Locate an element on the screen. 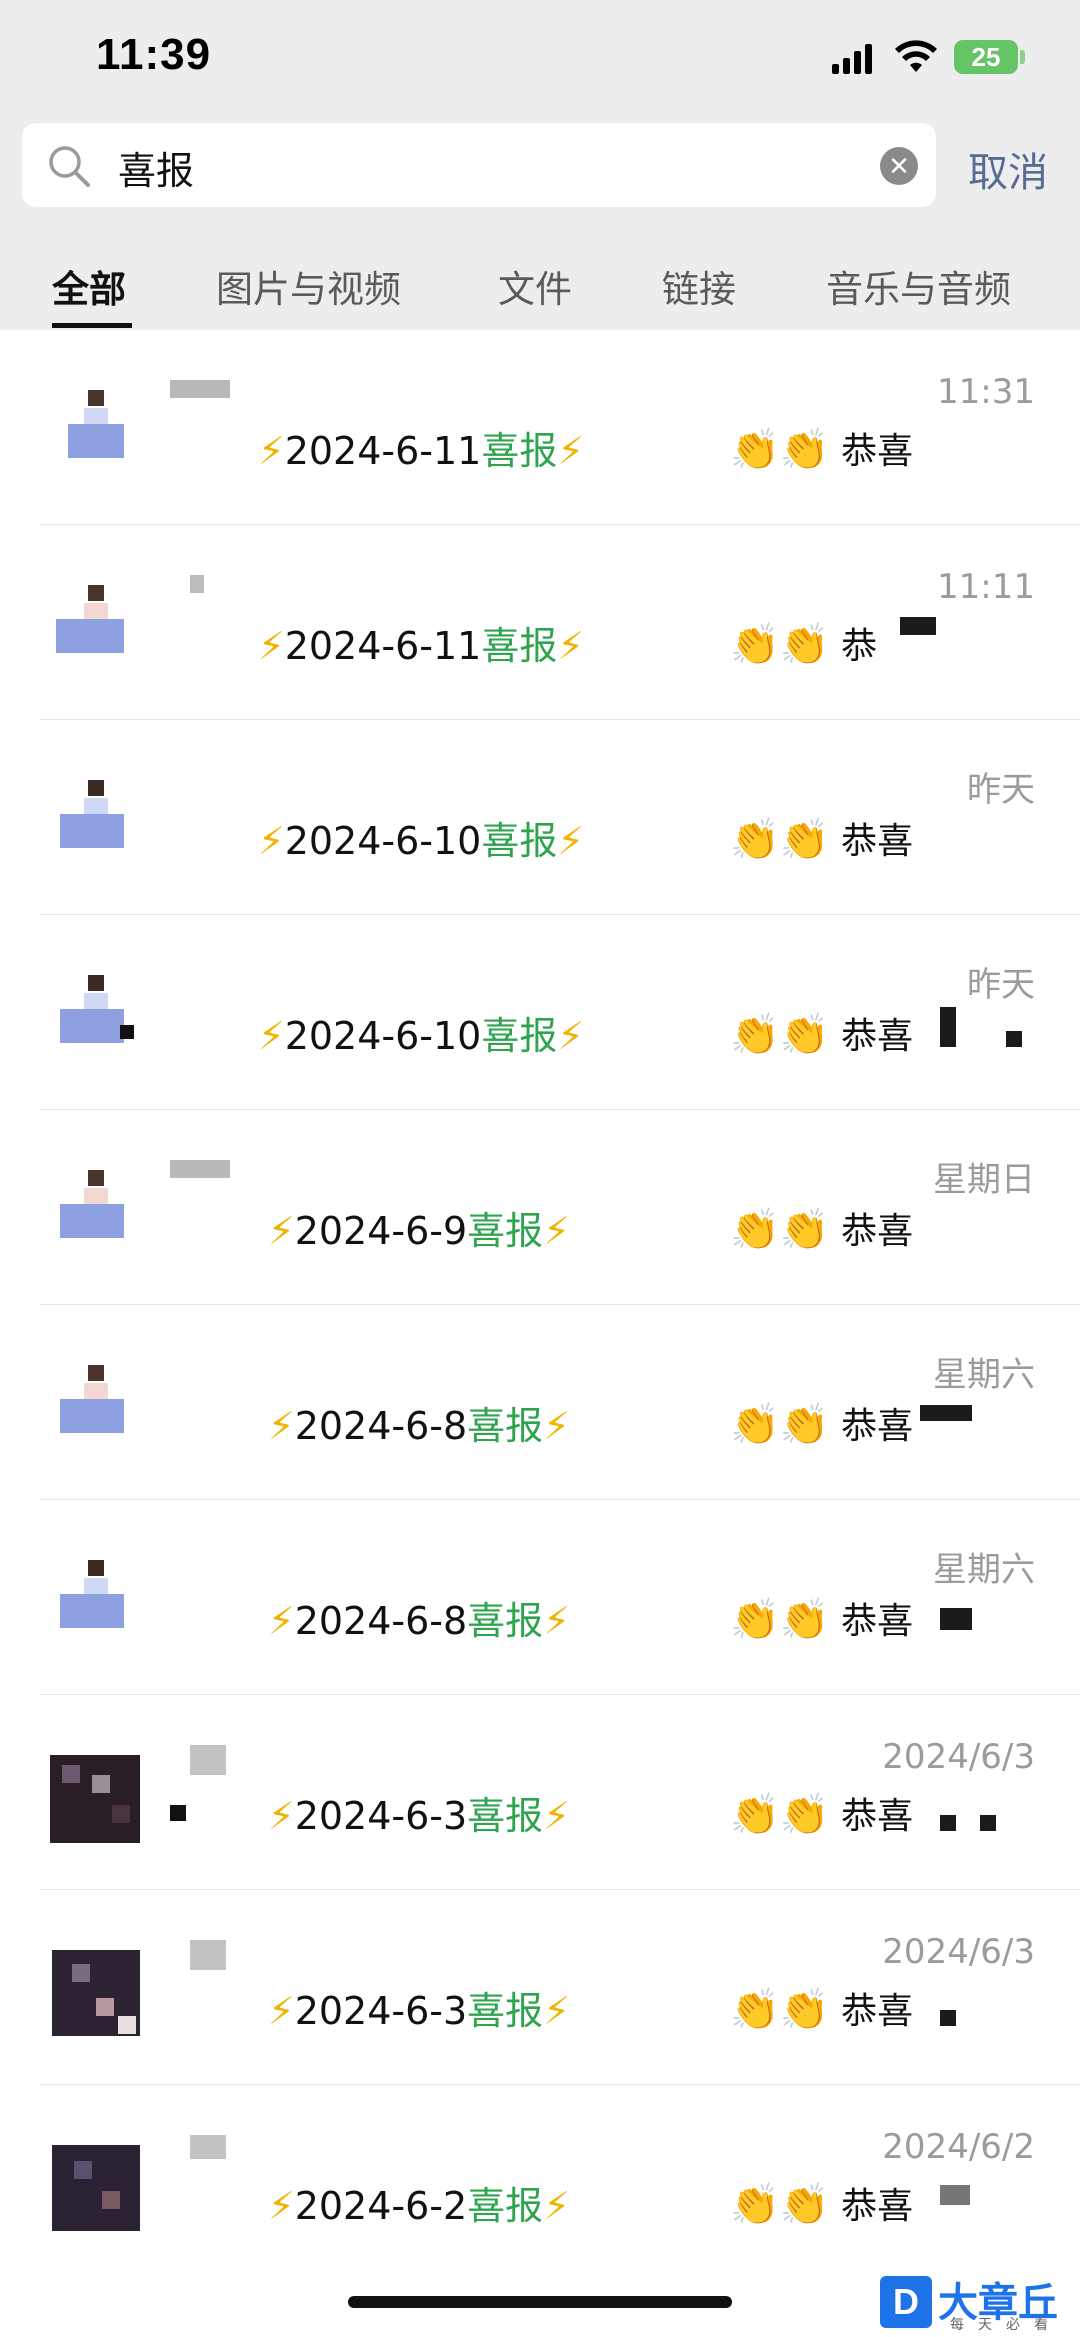 This screenshot has width=1080, height=2337. status-time: 11:39 is located at coordinates (154, 54).